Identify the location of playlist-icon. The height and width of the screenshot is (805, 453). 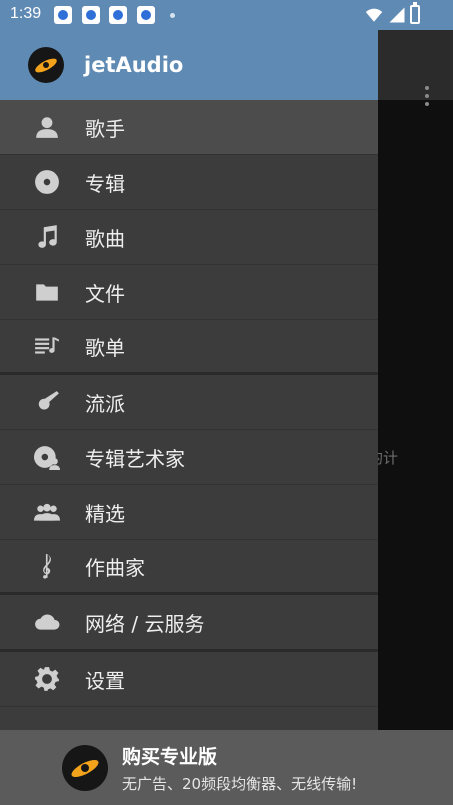
(47, 346).